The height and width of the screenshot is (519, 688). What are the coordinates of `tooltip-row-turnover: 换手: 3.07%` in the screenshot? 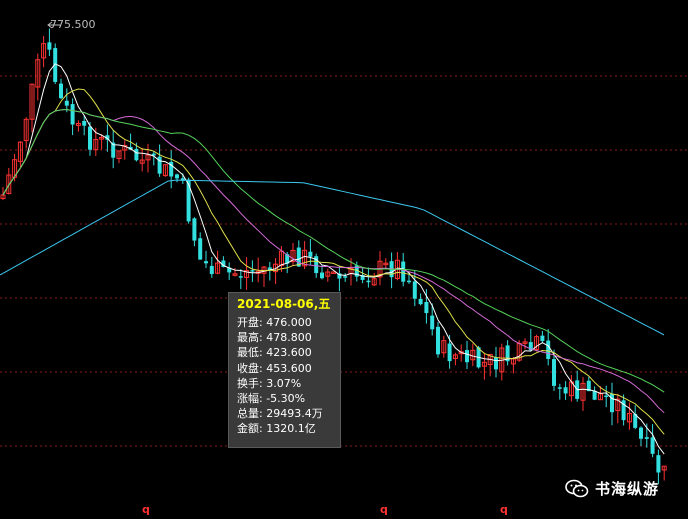 It's located at (269, 383).